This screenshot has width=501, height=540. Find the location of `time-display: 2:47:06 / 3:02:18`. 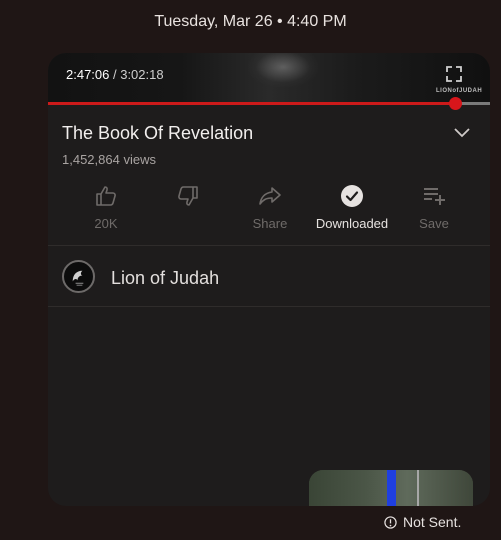

time-display: 2:47:06 / 3:02:18 is located at coordinates (115, 74).